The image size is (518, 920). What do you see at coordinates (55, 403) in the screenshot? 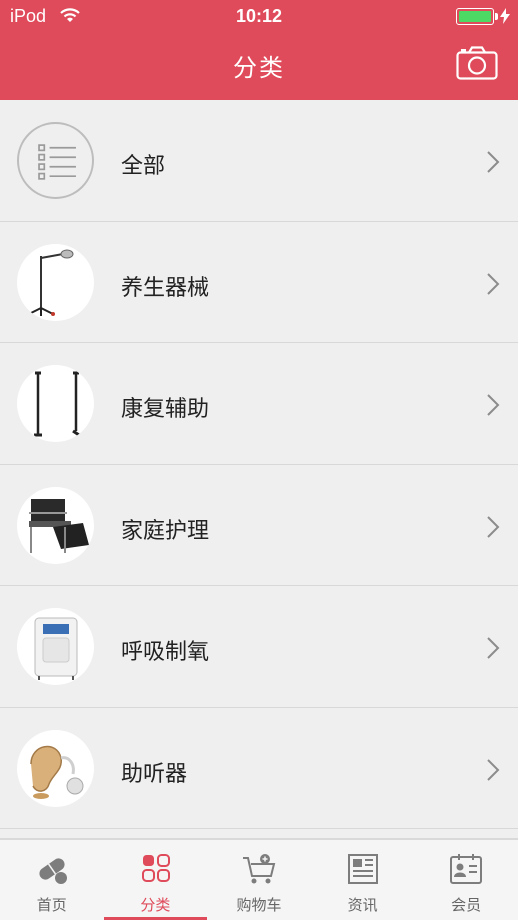
I see `crutches-image` at bounding box center [55, 403].